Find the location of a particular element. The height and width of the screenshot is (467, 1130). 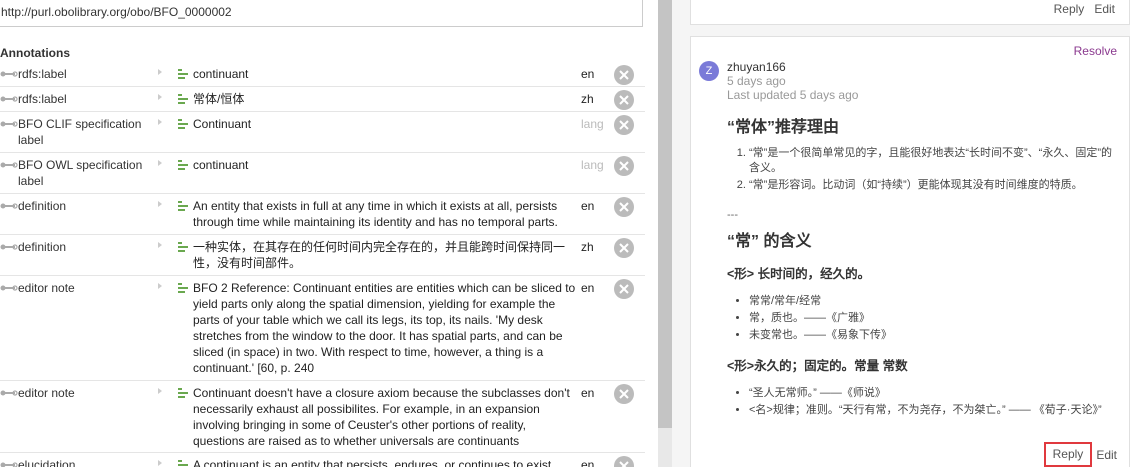

property-label: editor note is located at coordinates (46, 393).